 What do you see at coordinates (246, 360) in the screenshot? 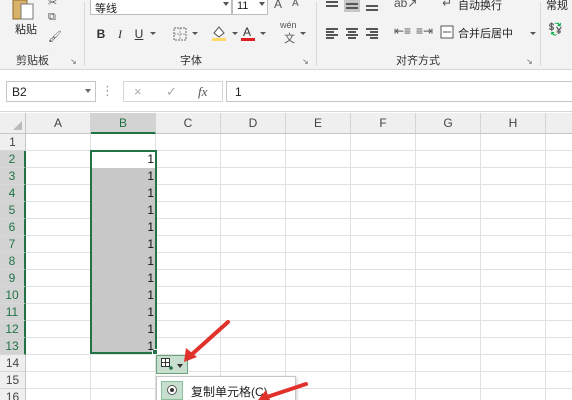
I see `annotation-arrows` at bounding box center [246, 360].